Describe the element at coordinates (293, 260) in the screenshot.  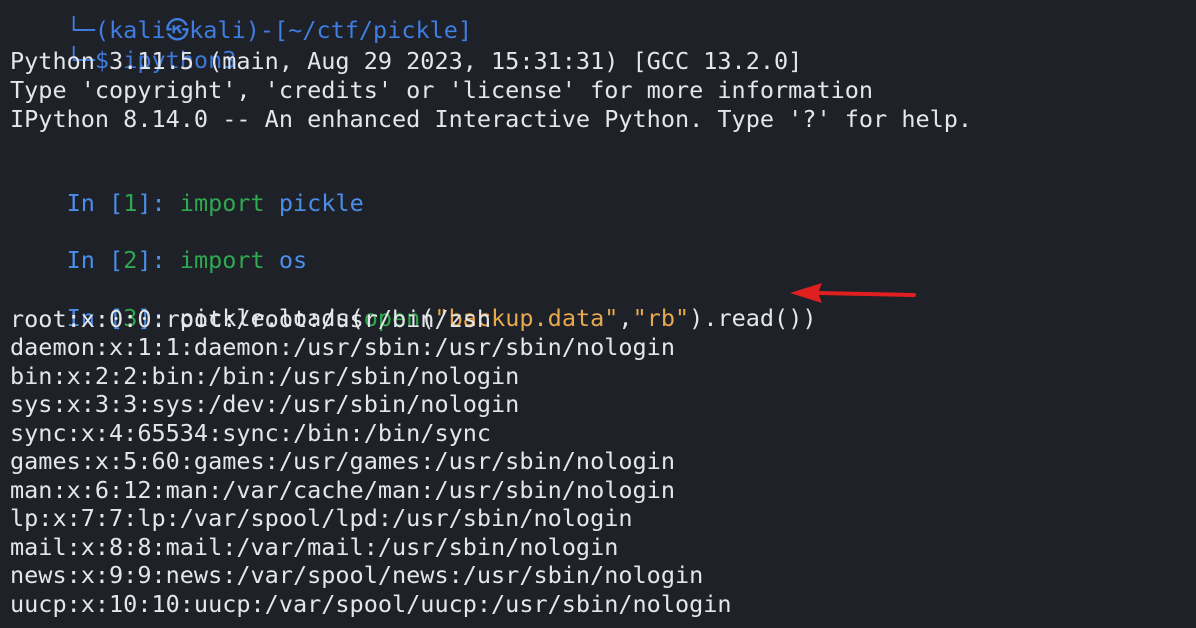
I see `module-name: os` at that location.